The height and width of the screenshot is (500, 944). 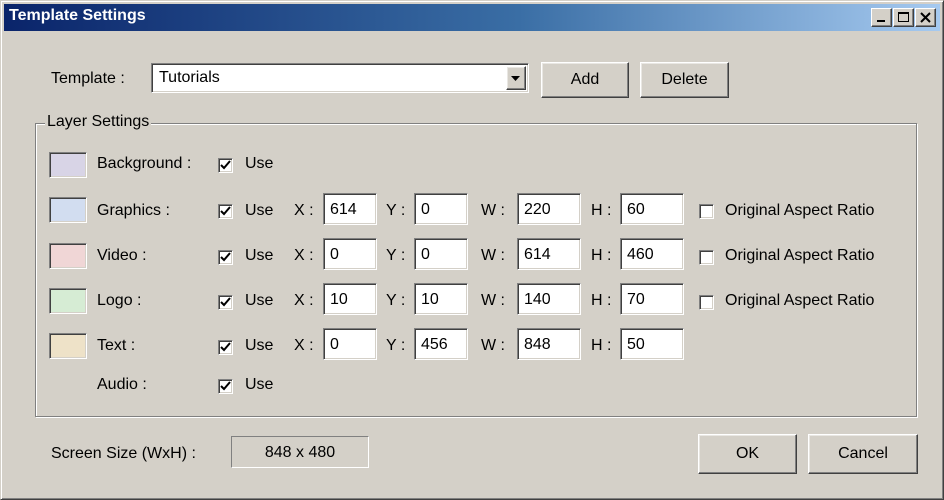 What do you see at coordinates (537, 344) in the screenshot?
I see `text-w-value: 848` at bounding box center [537, 344].